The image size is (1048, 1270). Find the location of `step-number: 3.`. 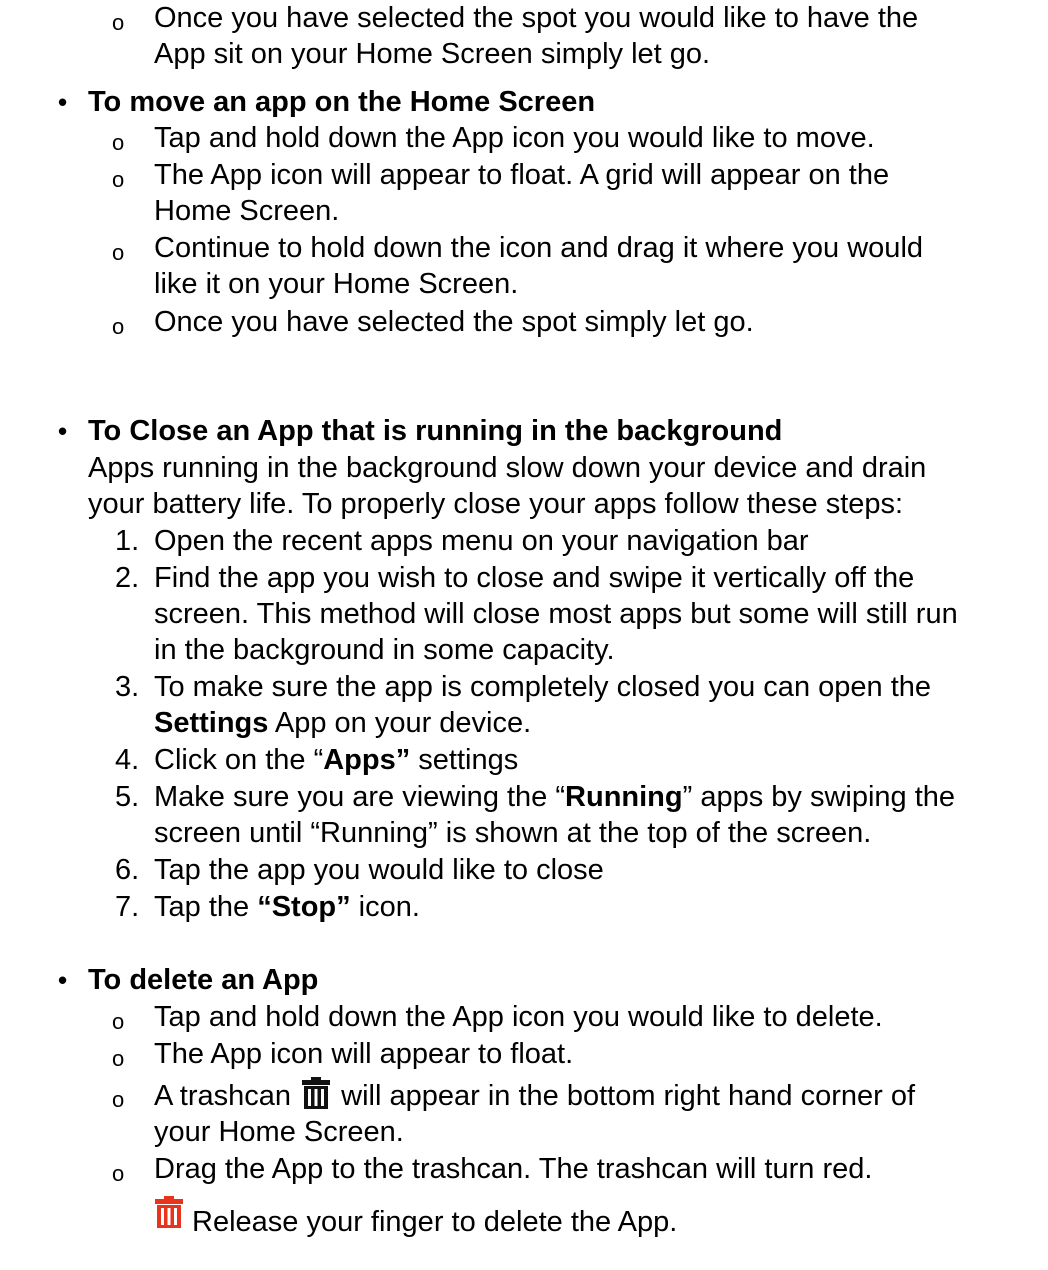

step-number: 3. is located at coordinates (127, 687).